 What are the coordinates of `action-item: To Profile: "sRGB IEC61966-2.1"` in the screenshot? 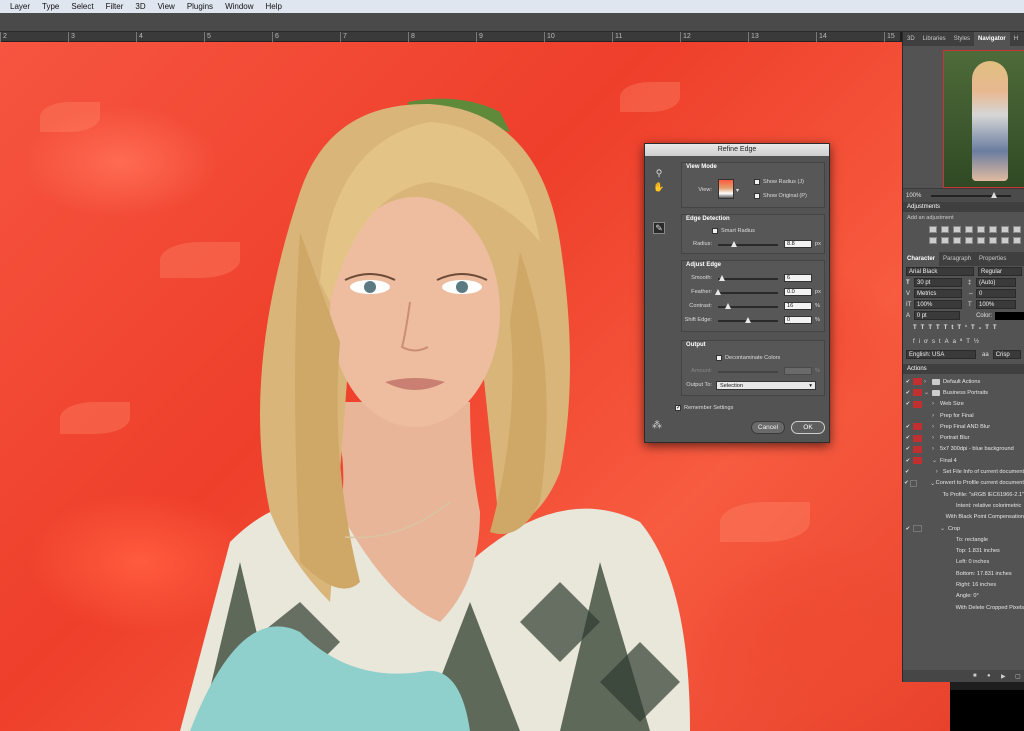 It's located at (963, 494).